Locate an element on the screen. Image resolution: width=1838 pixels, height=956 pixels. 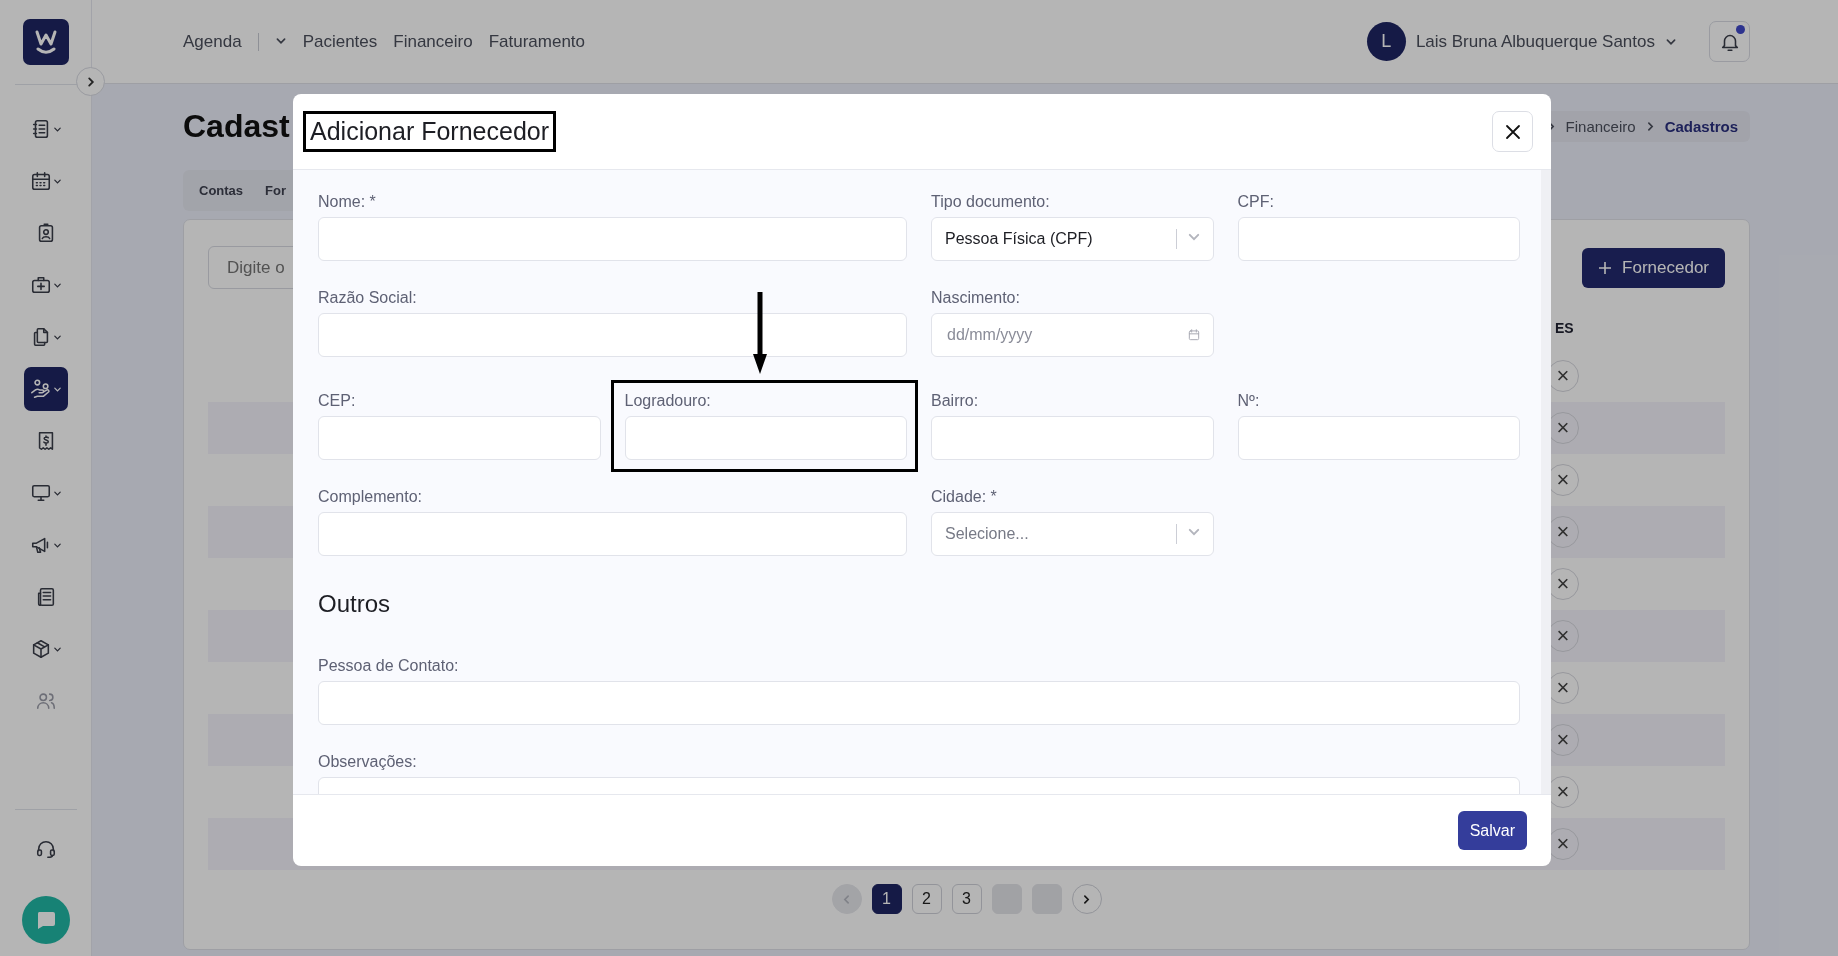
field-label: Razão Social: is located at coordinates (368, 297).